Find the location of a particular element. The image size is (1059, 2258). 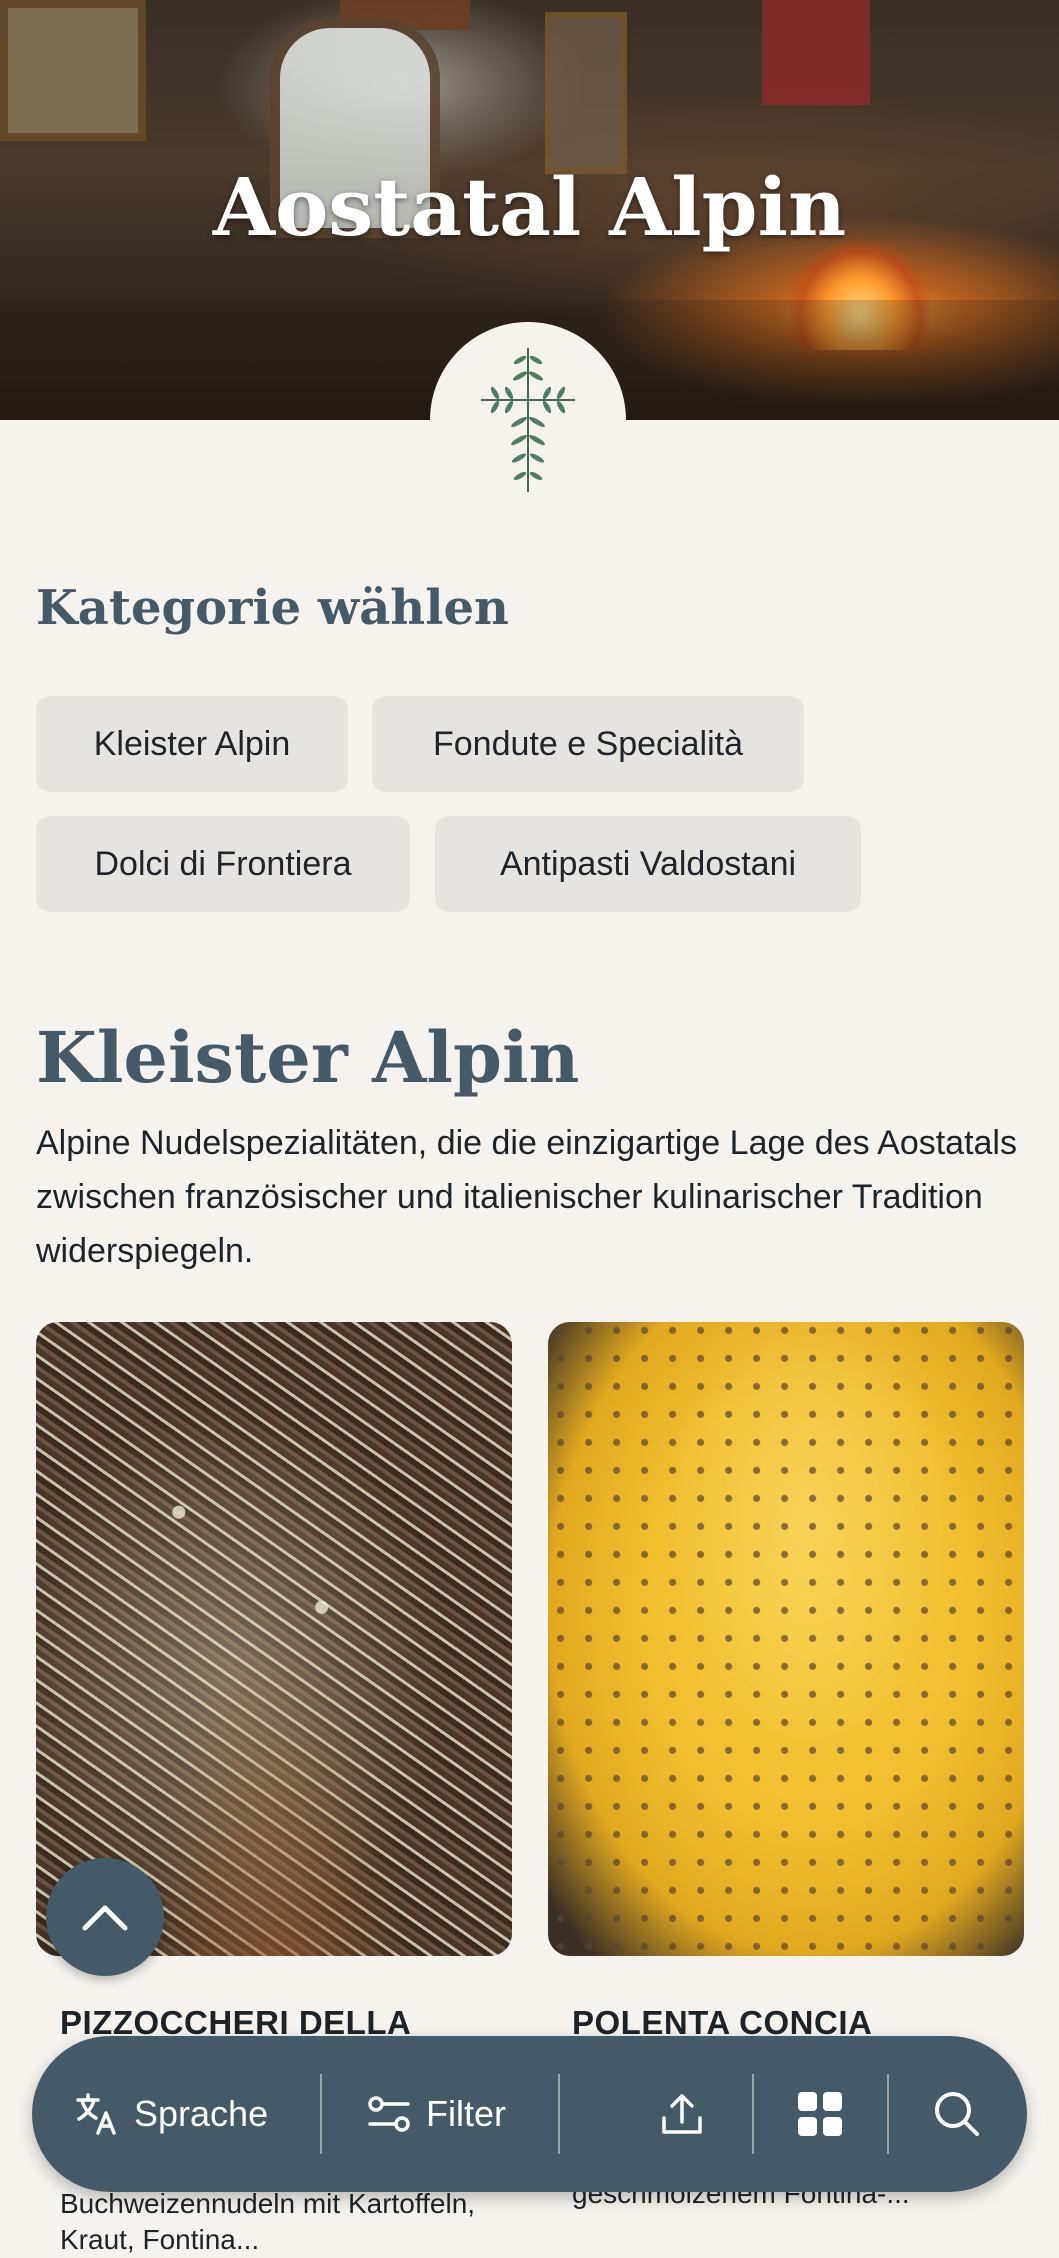

language-label: Sprache is located at coordinates (201, 2113).